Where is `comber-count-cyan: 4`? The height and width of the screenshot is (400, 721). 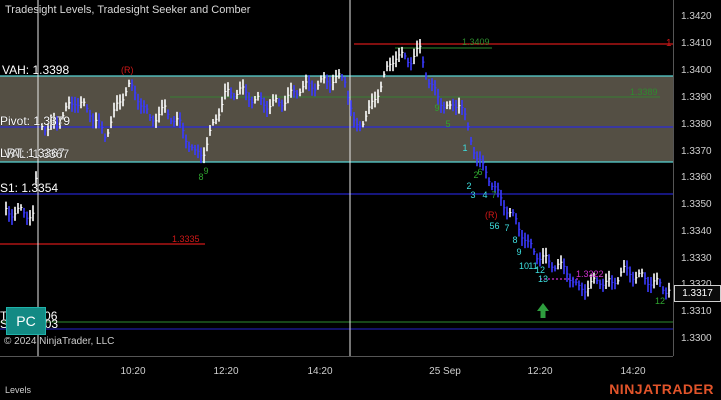
comber-count-cyan: 4 is located at coordinates (485, 195).